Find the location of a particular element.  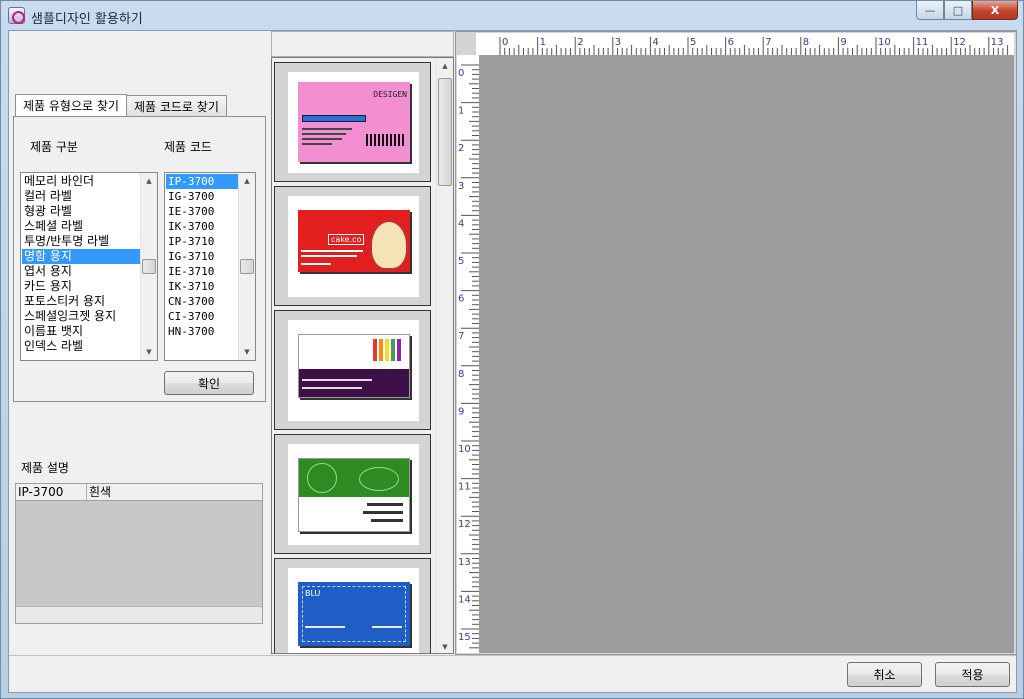

design-thumbnail-1: DESIGEN is located at coordinates (352, 122).